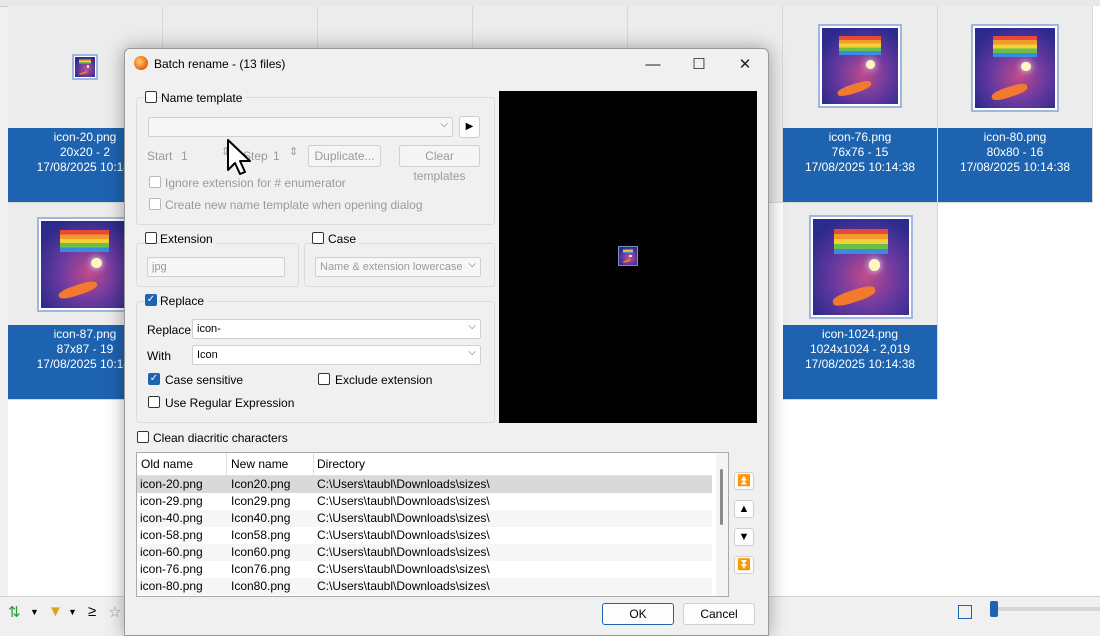 This screenshot has height=636, width=1100. What do you see at coordinates (276, 156) in the screenshot?
I see `step-input: 1` at bounding box center [276, 156].